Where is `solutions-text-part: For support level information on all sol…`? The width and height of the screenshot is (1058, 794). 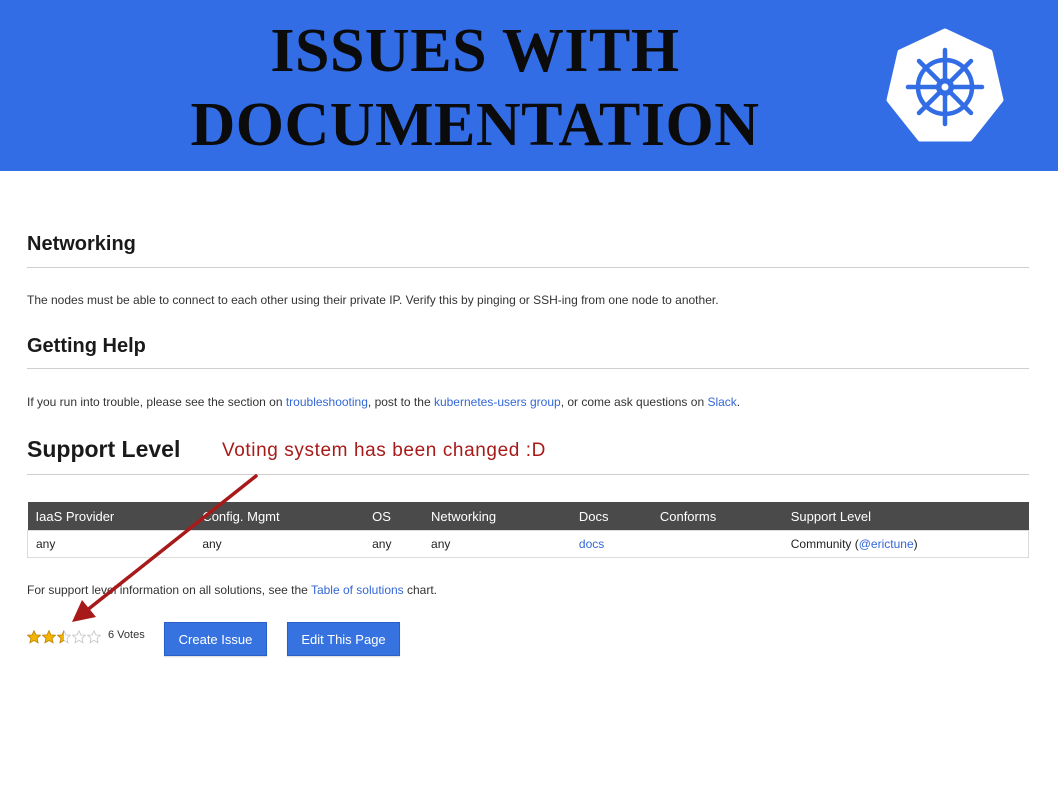
solutions-text-part: For support level information on all sol… is located at coordinates (169, 590).